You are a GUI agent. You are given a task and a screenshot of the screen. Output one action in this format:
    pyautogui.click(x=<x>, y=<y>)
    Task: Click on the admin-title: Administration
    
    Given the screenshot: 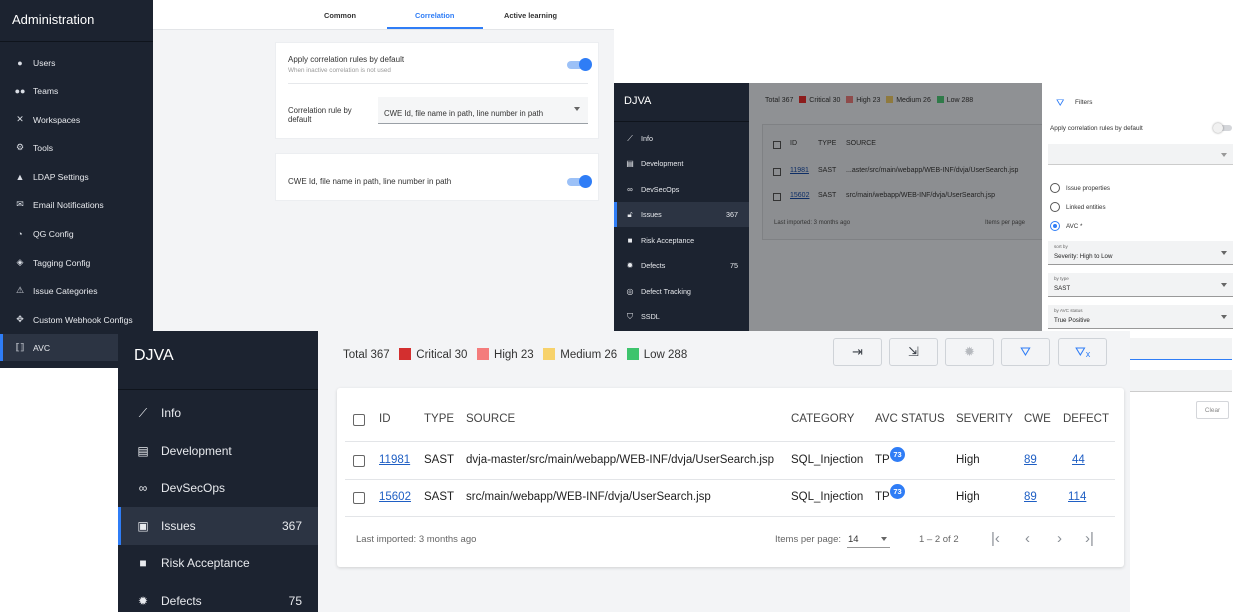 What is the action you would take?
    pyautogui.click(x=53, y=19)
    